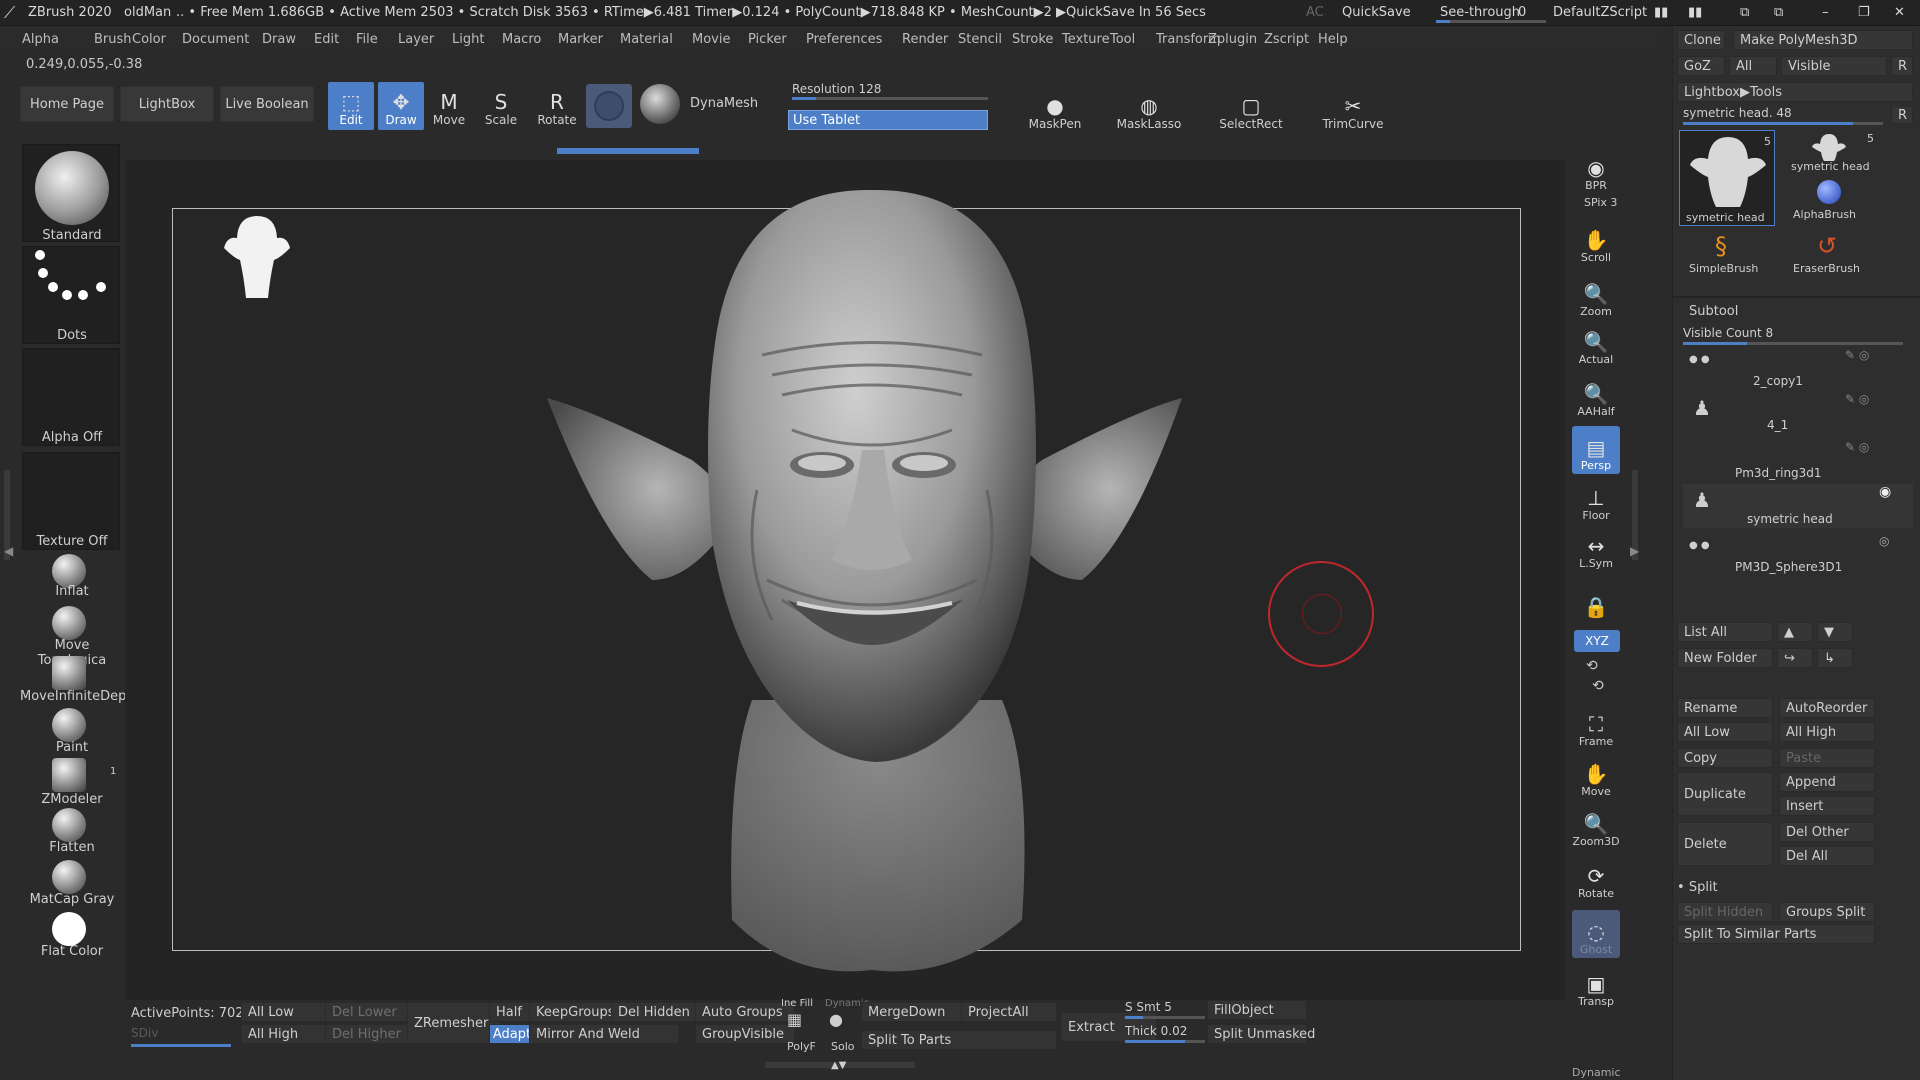  What do you see at coordinates (40, 39) in the screenshot?
I see `menu-alpha: Alpha` at bounding box center [40, 39].